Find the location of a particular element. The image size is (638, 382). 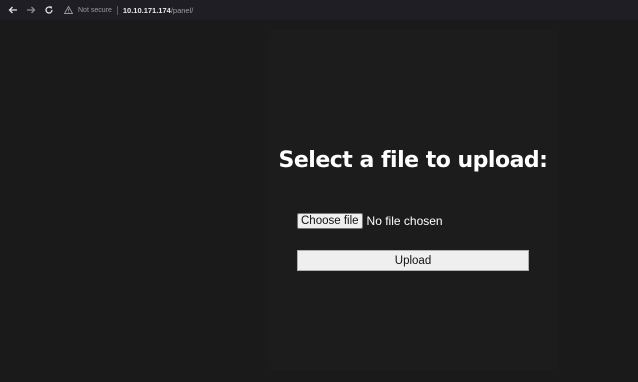

upload-button: Upload is located at coordinates (413, 260).